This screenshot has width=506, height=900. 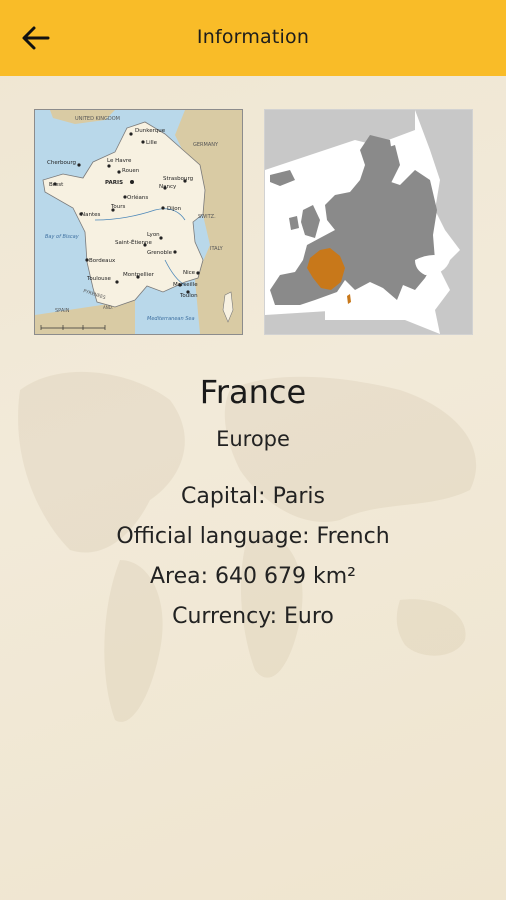 I want to click on map-label-dunkerque: Dunkerque, so click(x=150, y=131).